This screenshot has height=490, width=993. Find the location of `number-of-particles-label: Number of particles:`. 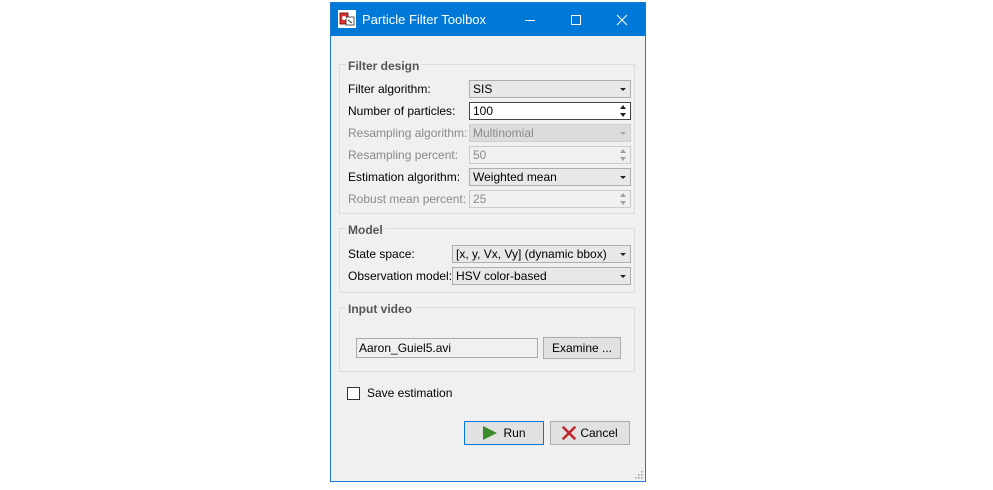

number-of-particles-label: Number of particles: is located at coordinates (402, 111).